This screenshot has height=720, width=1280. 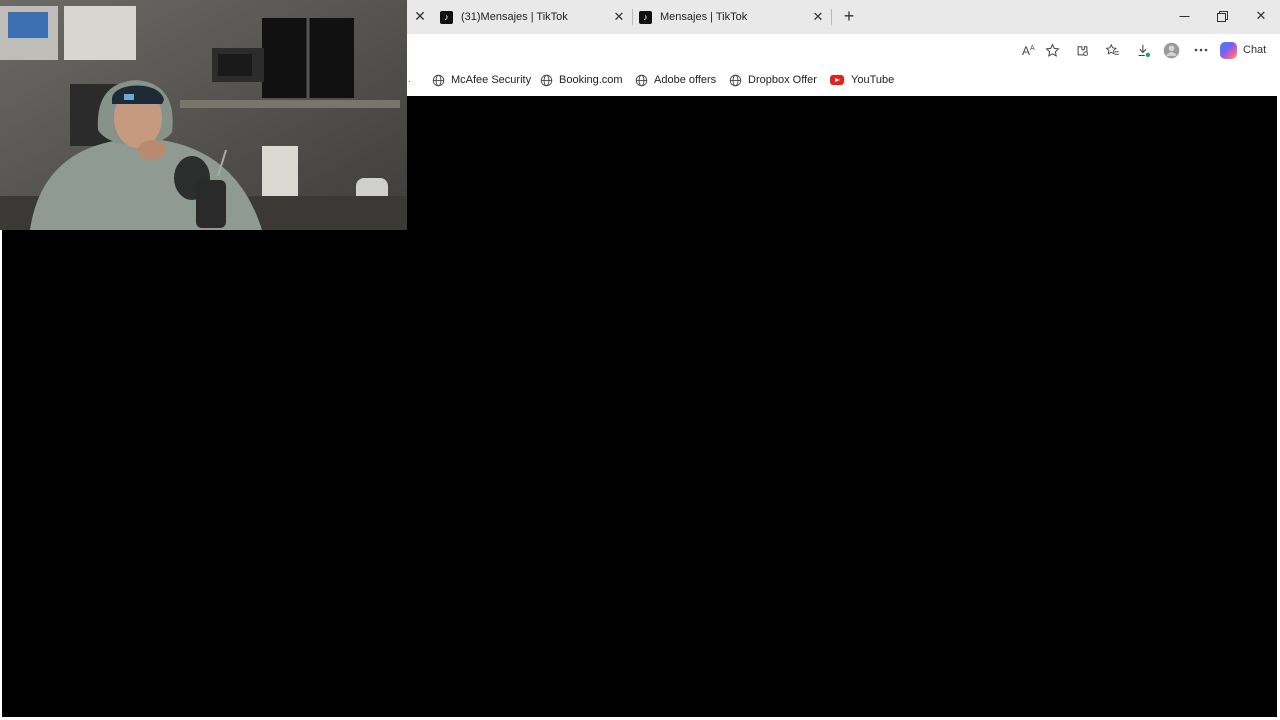 I want to click on tab-label: Mensajes | TikTok, so click(x=704, y=17).